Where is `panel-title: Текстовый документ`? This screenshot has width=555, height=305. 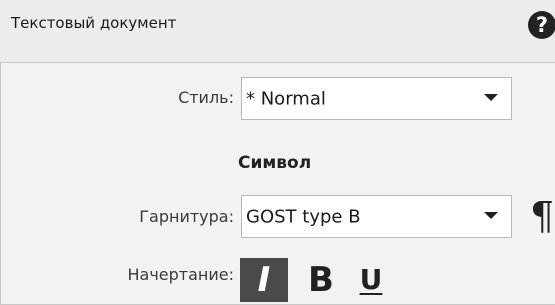 panel-title: Текстовый документ is located at coordinates (94, 23).